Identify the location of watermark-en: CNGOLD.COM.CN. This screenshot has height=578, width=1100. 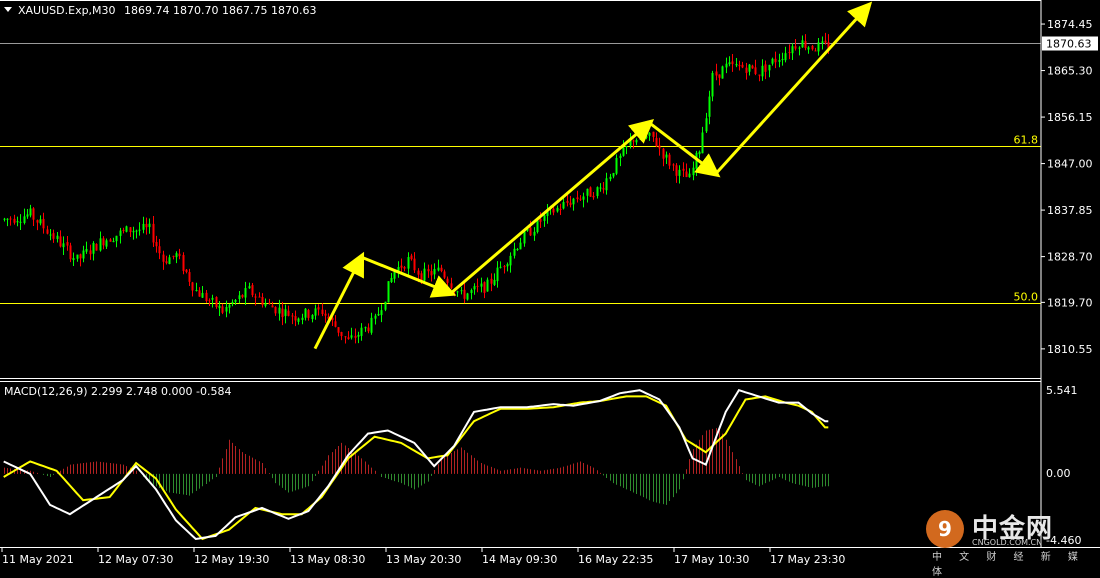
(1007, 542).